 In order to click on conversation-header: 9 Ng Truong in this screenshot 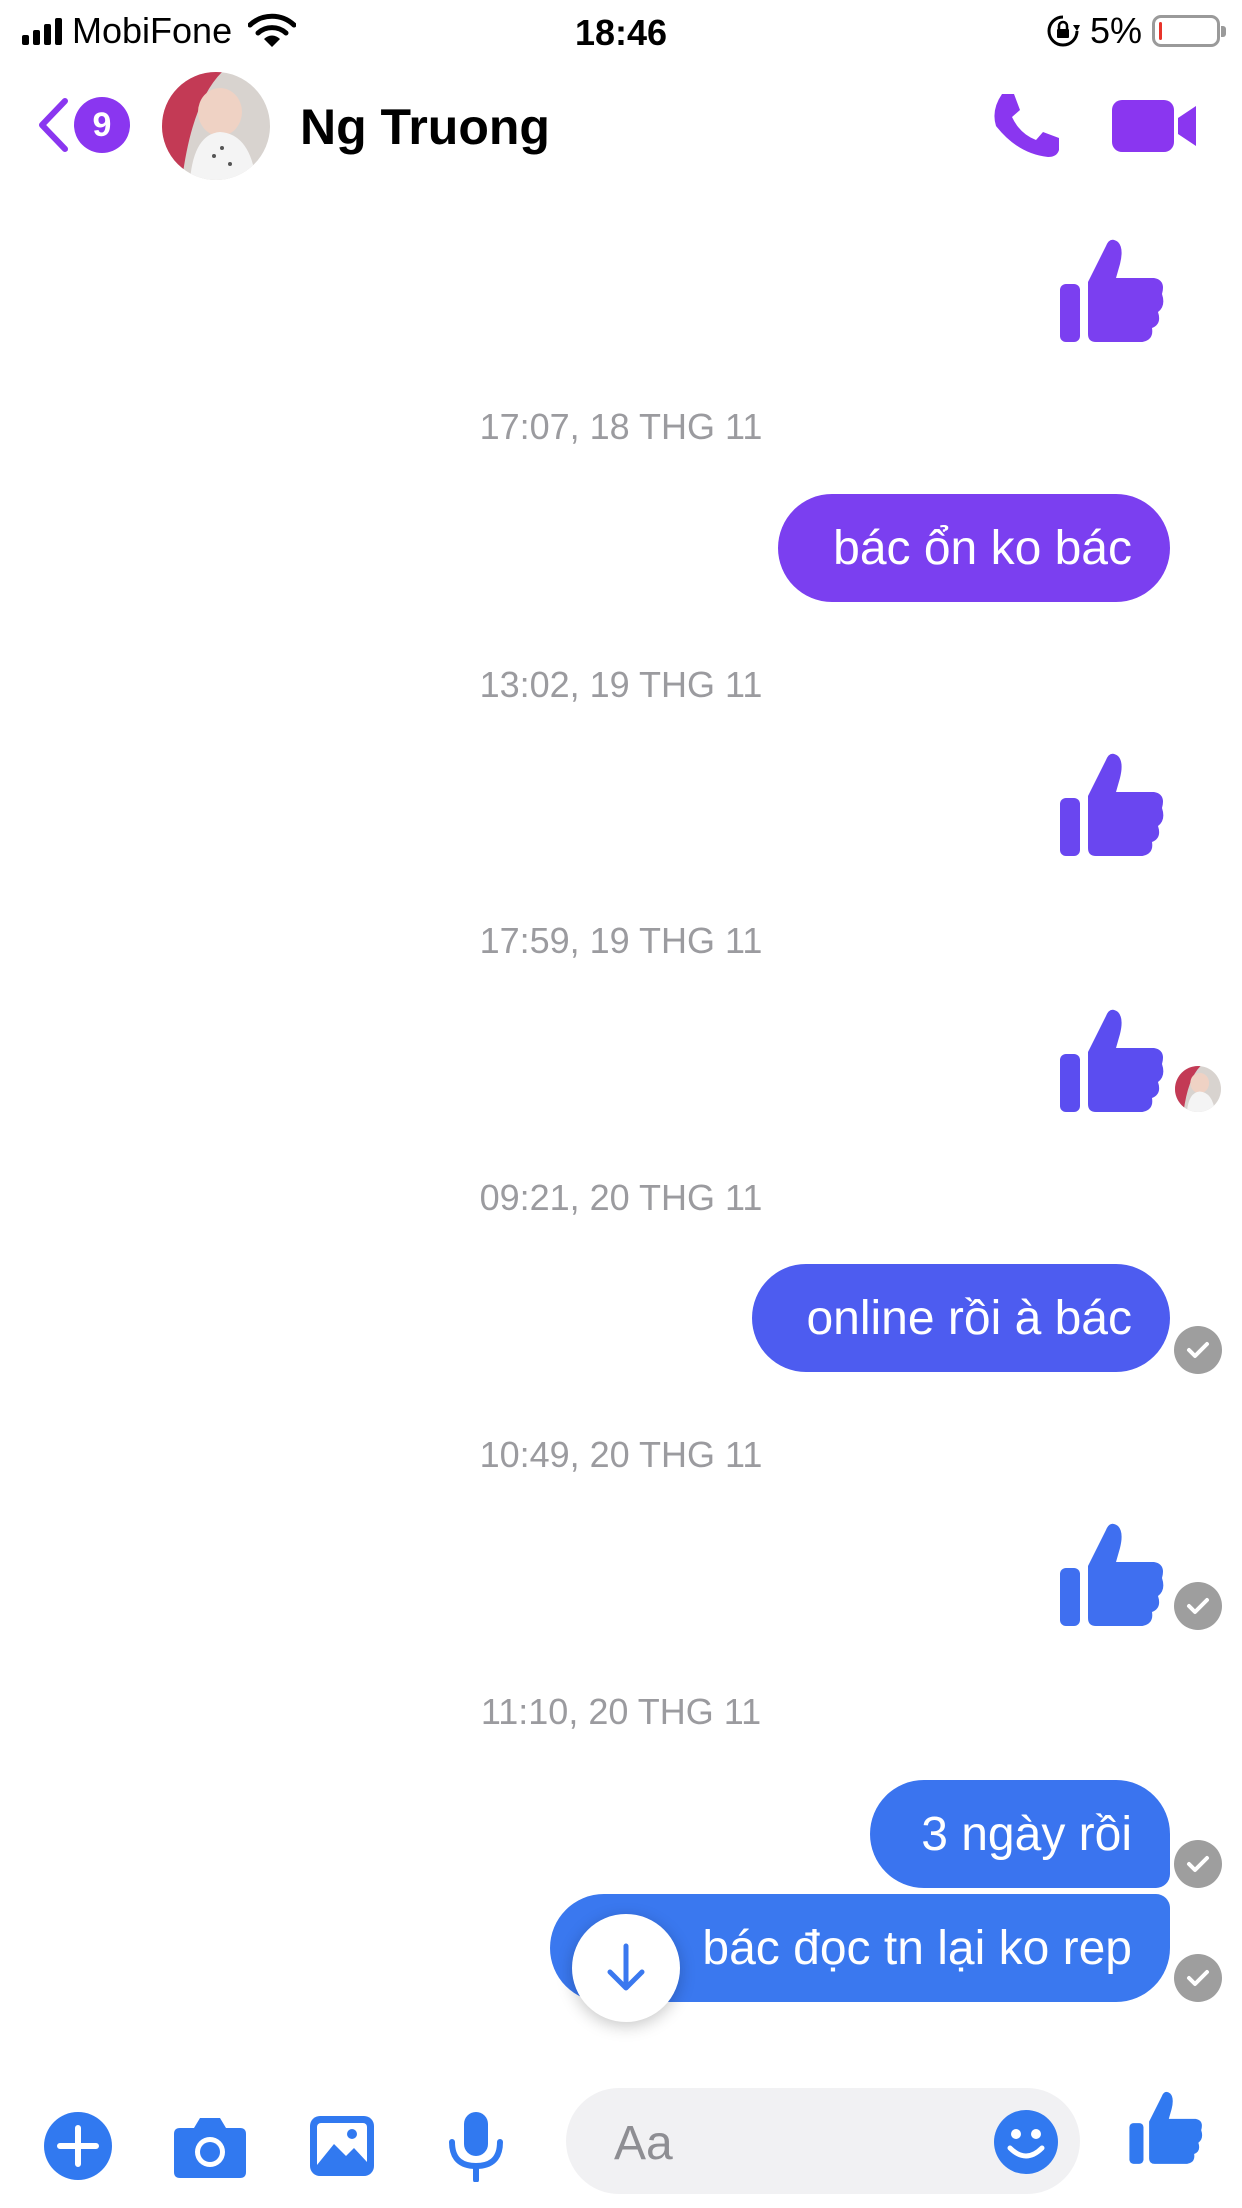, I will do `click(621, 126)`.